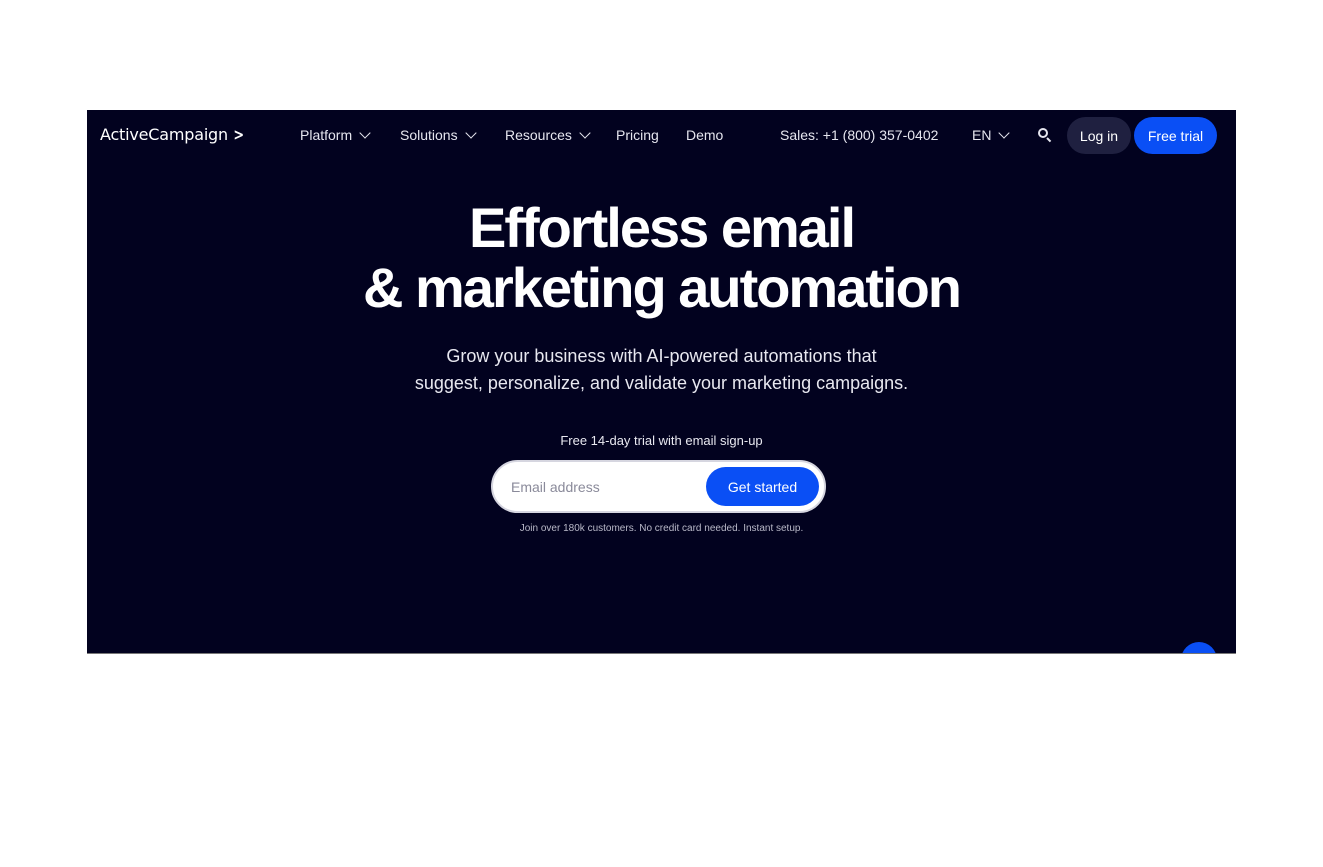 This screenshot has height=867, width=1323. Describe the element at coordinates (429, 135) in the screenshot. I see `nav-item-label: Solutions` at that location.